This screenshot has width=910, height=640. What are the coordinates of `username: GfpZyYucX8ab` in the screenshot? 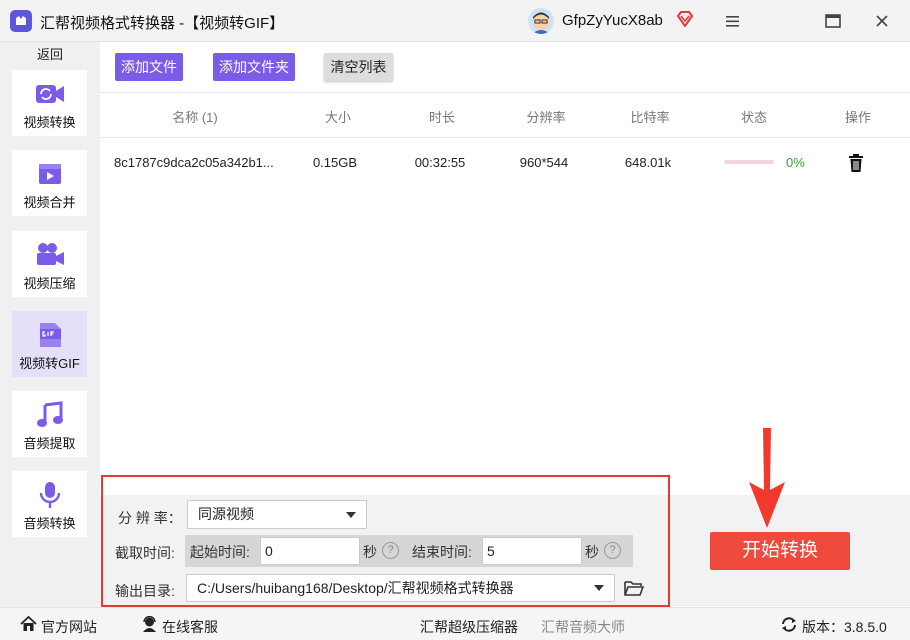 It's located at (612, 20).